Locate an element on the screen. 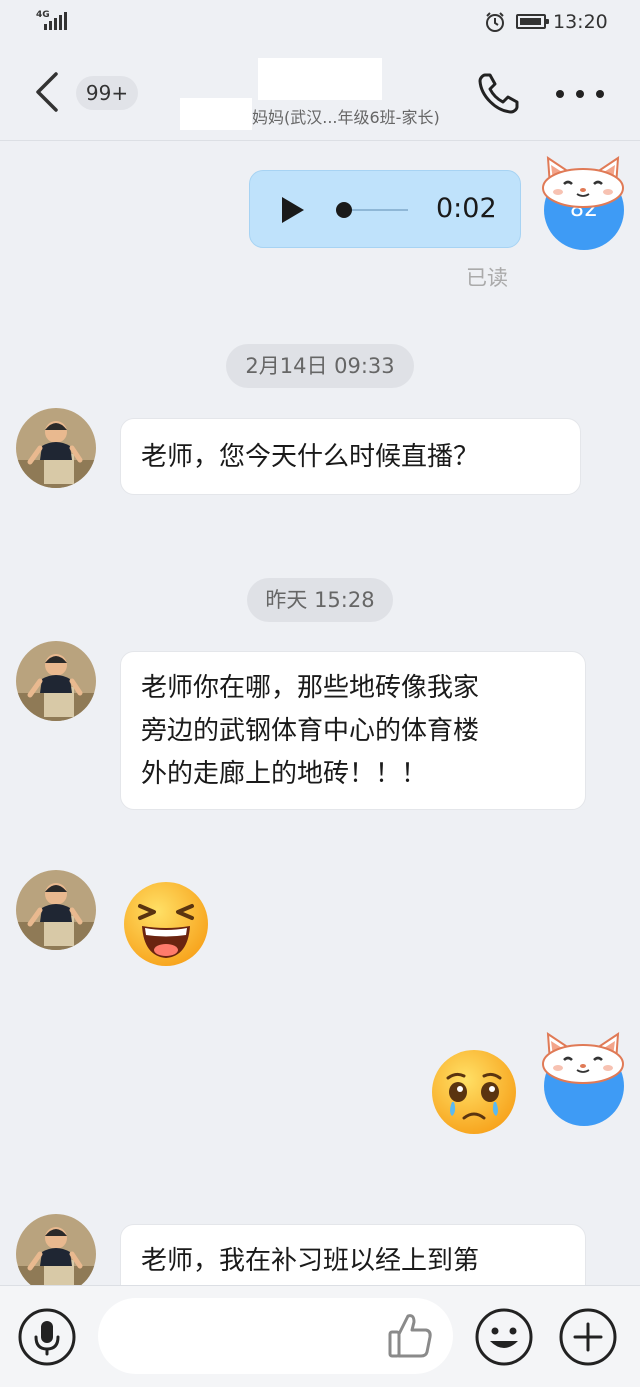  phone-icon is located at coordinates (499, 93).